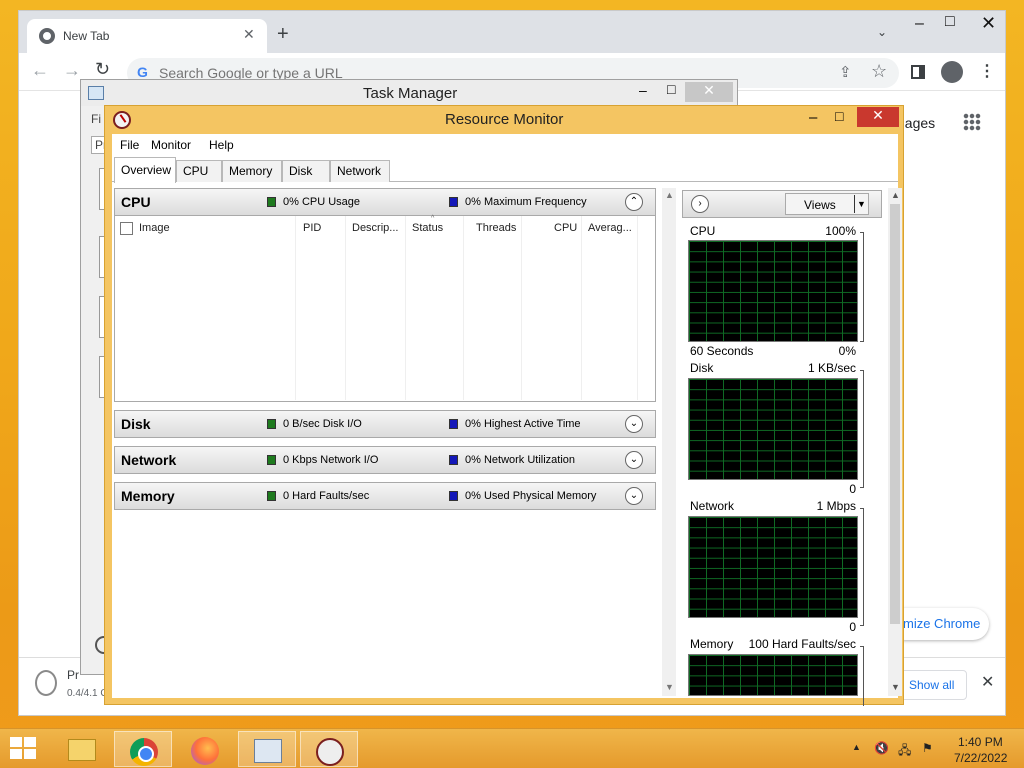 The height and width of the screenshot is (768, 1024). Describe the element at coordinates (102, 69) in the screenshot. I see `reload-icon: ↻` at that location.